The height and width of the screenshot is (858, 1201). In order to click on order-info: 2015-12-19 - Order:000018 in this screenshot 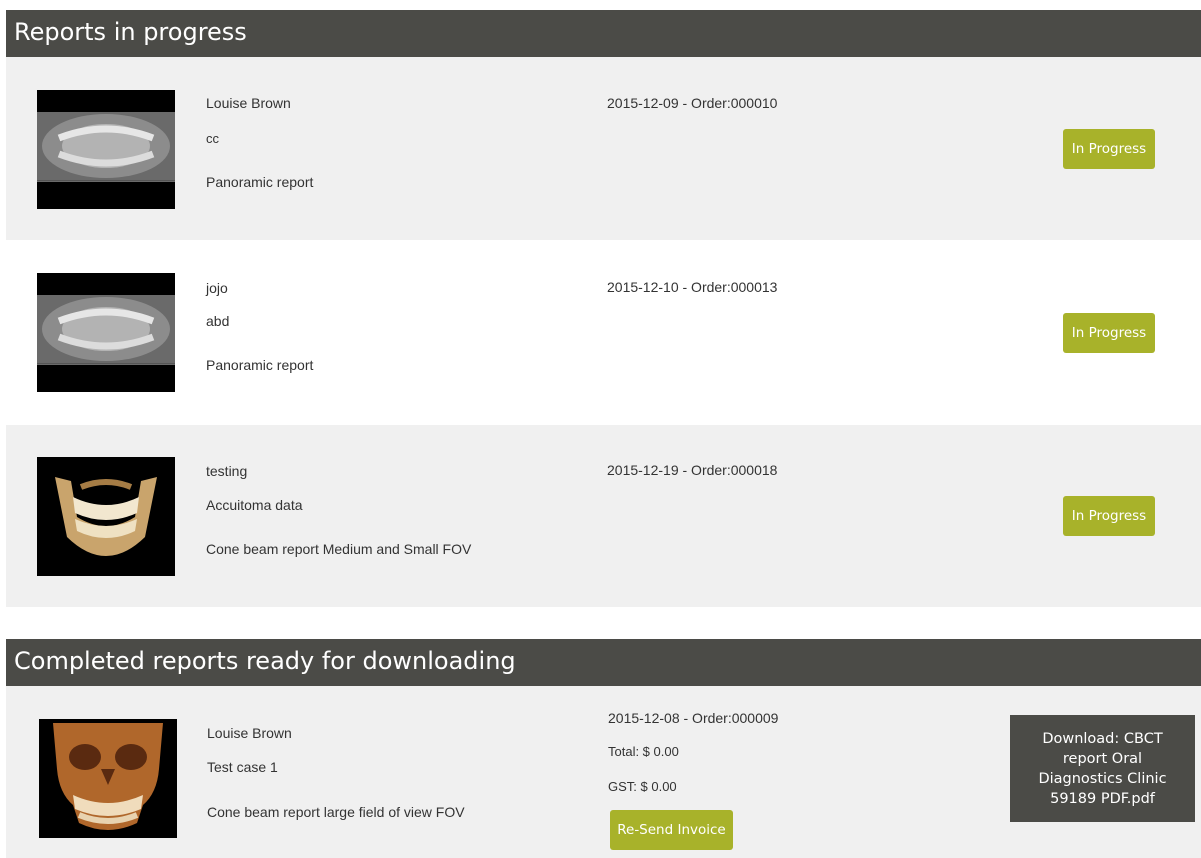, I will do `click(692, 470)`.